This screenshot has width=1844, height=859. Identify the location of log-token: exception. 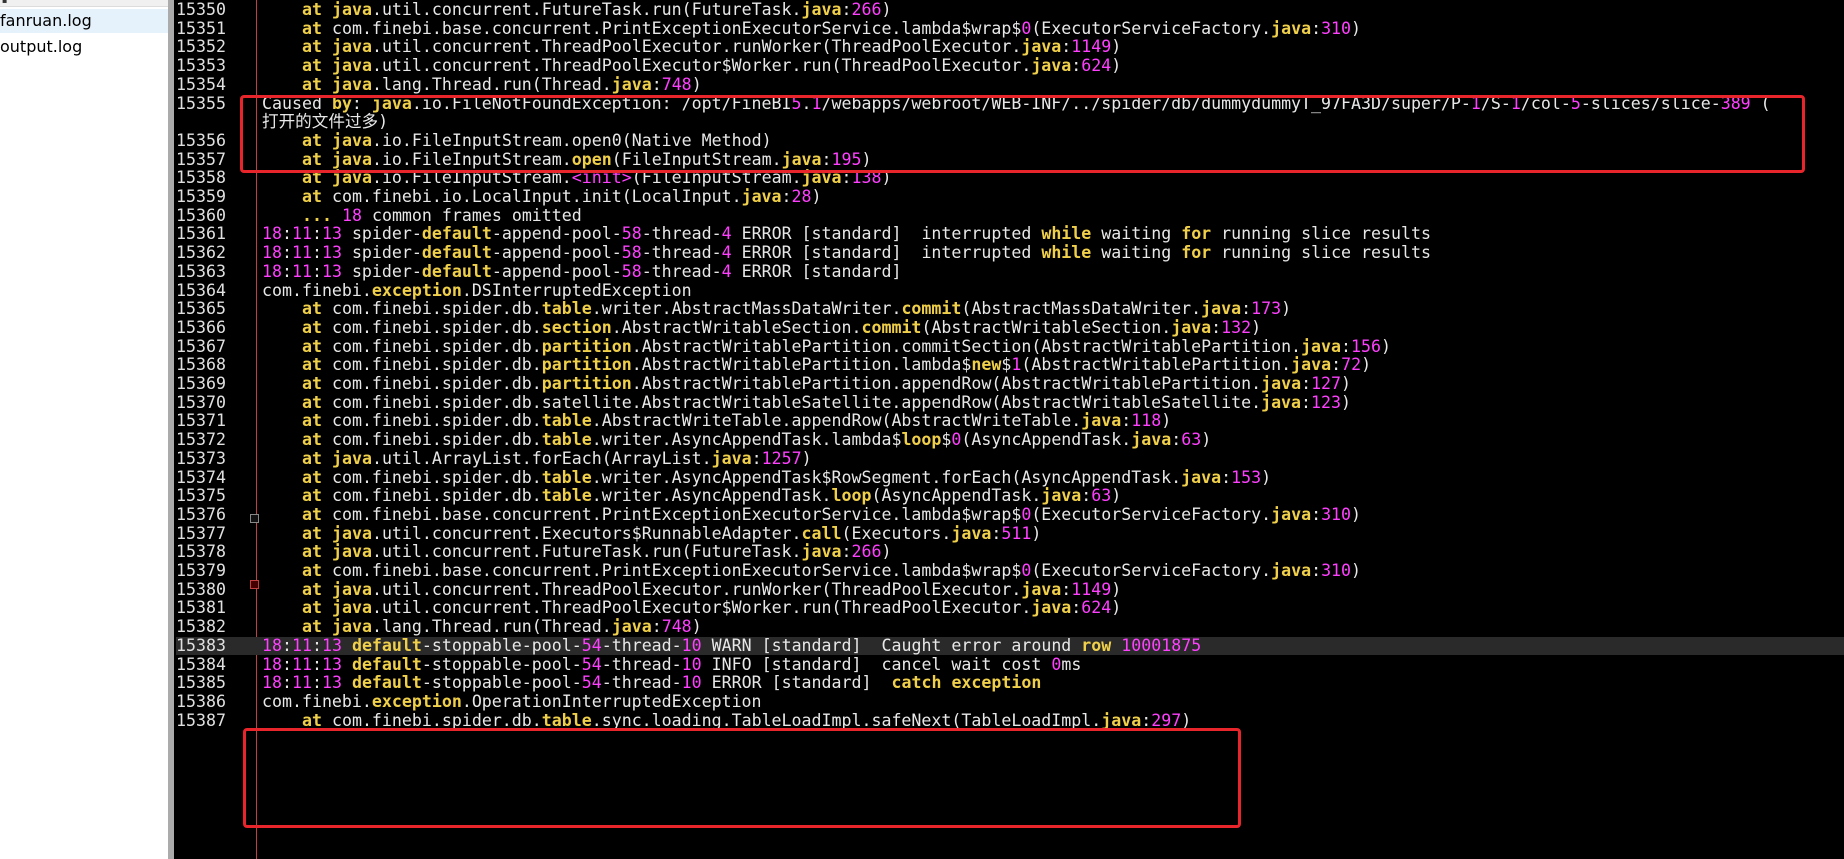
(416, 290).